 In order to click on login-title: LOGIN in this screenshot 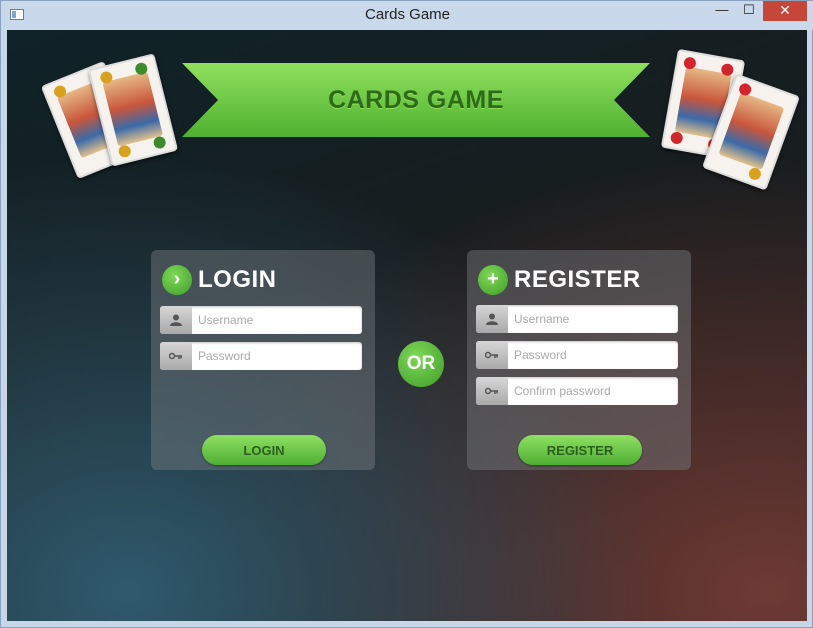, I will do `click(237, 279)`.